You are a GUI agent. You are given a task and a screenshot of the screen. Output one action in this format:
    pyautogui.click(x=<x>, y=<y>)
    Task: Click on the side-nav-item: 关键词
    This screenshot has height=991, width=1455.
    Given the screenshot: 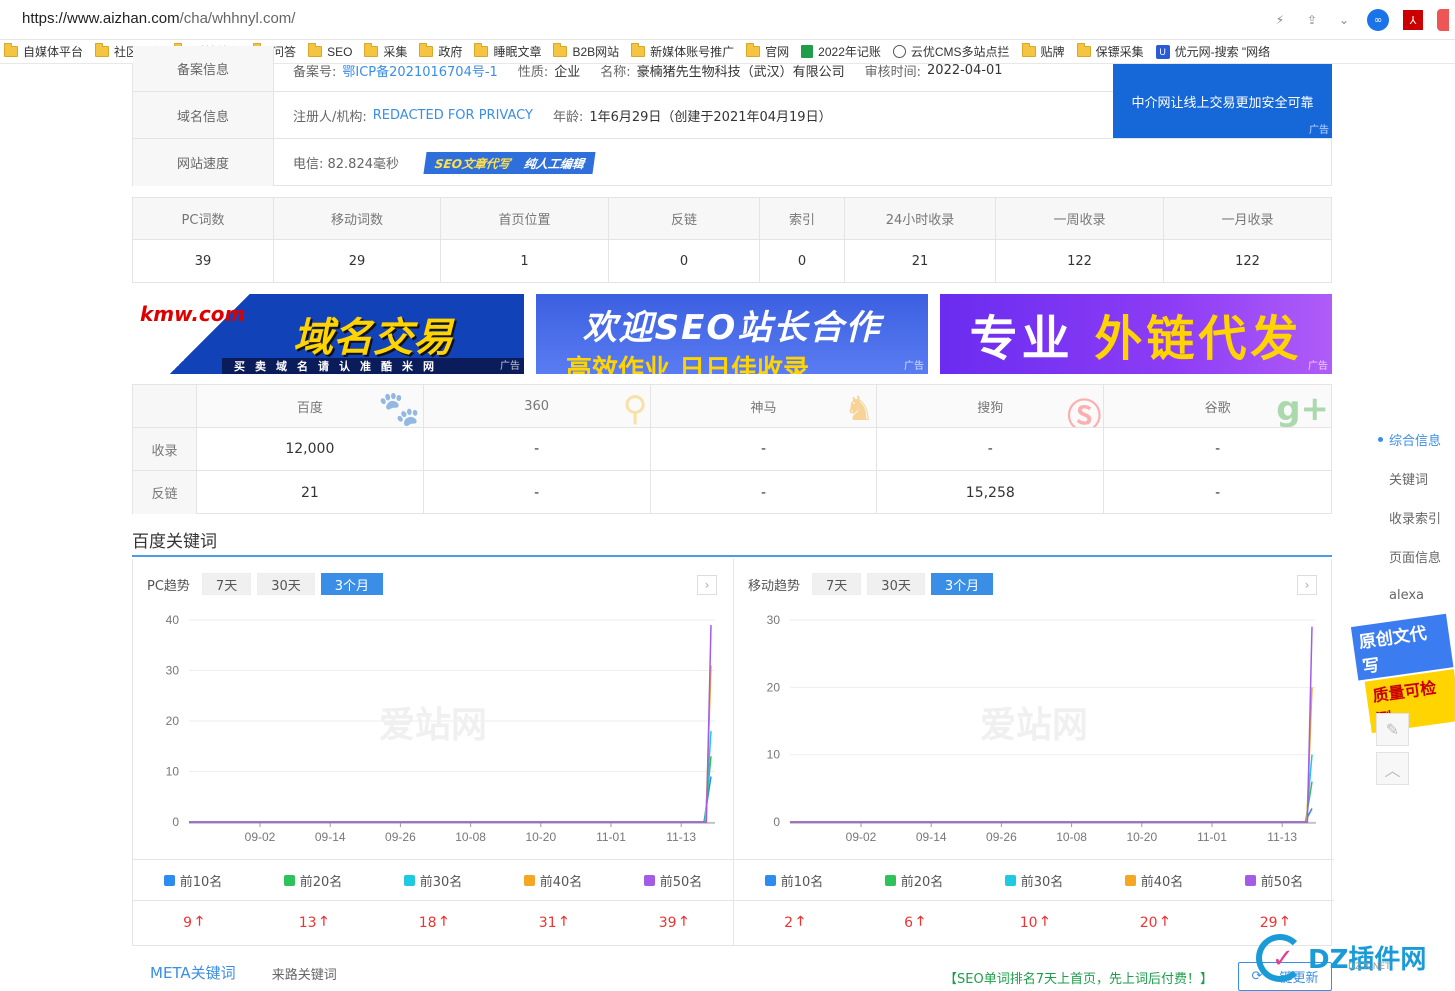 What is the action you would take?
    pyautogui.click(x=1414, y=478)
    